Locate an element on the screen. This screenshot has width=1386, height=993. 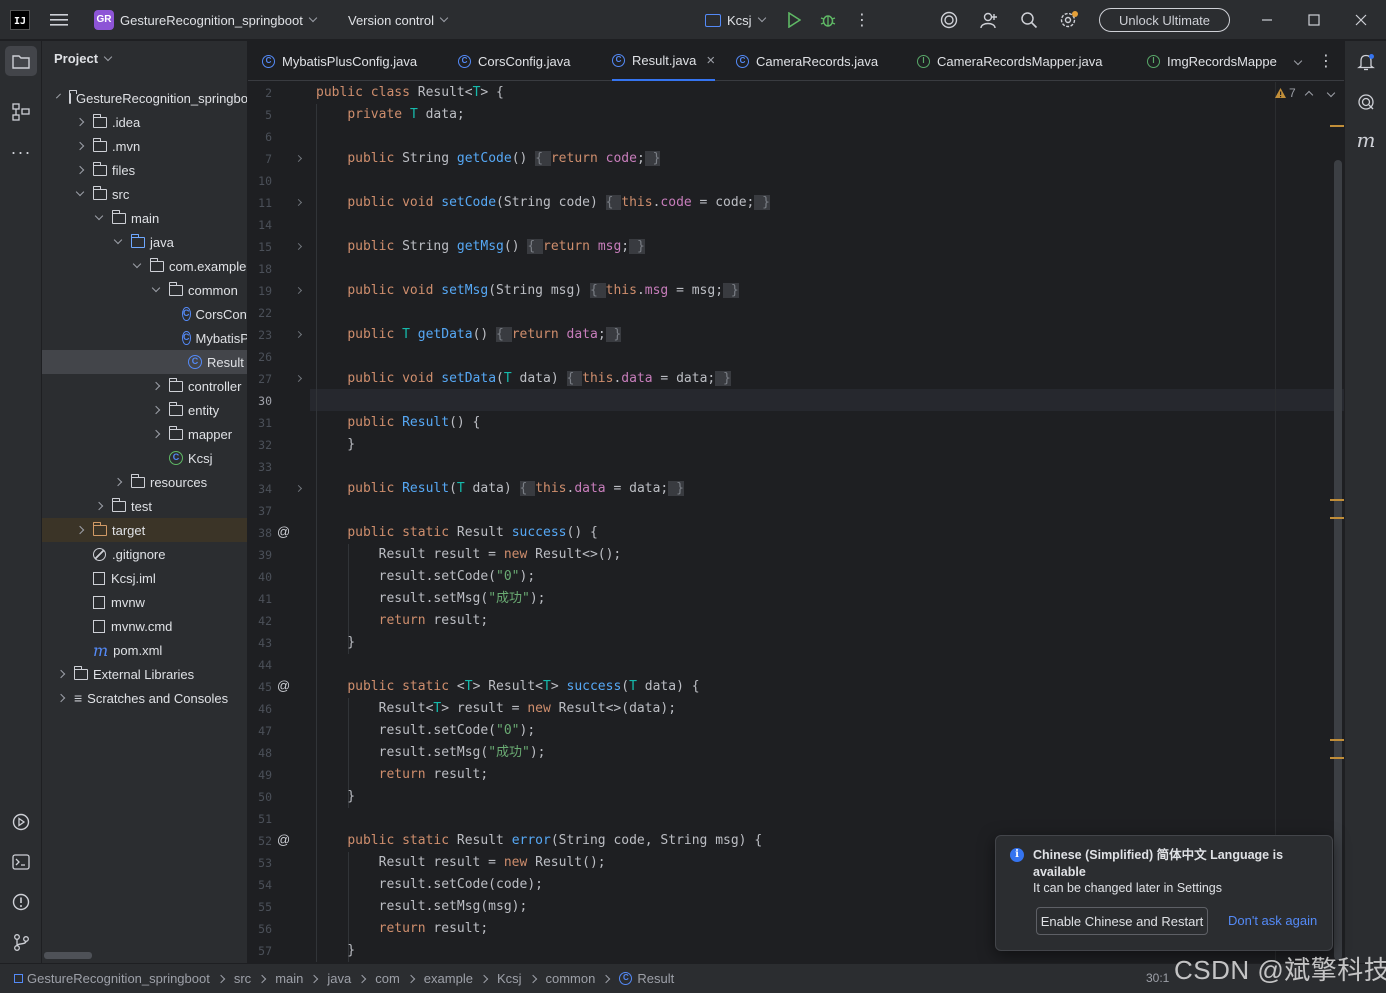
tree-item: mvnw.cmd is located at coordinates (144, 626).